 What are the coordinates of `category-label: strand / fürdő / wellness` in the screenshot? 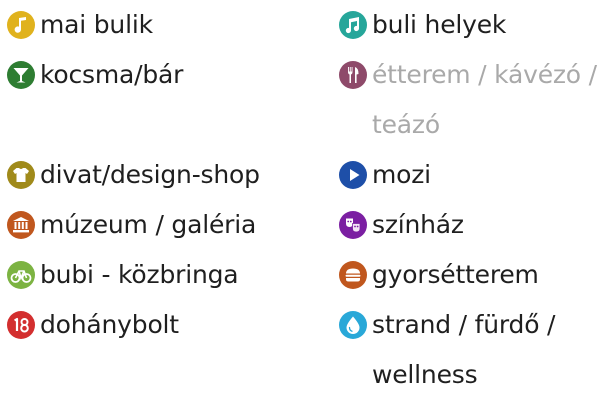 It's located at (464, 349).